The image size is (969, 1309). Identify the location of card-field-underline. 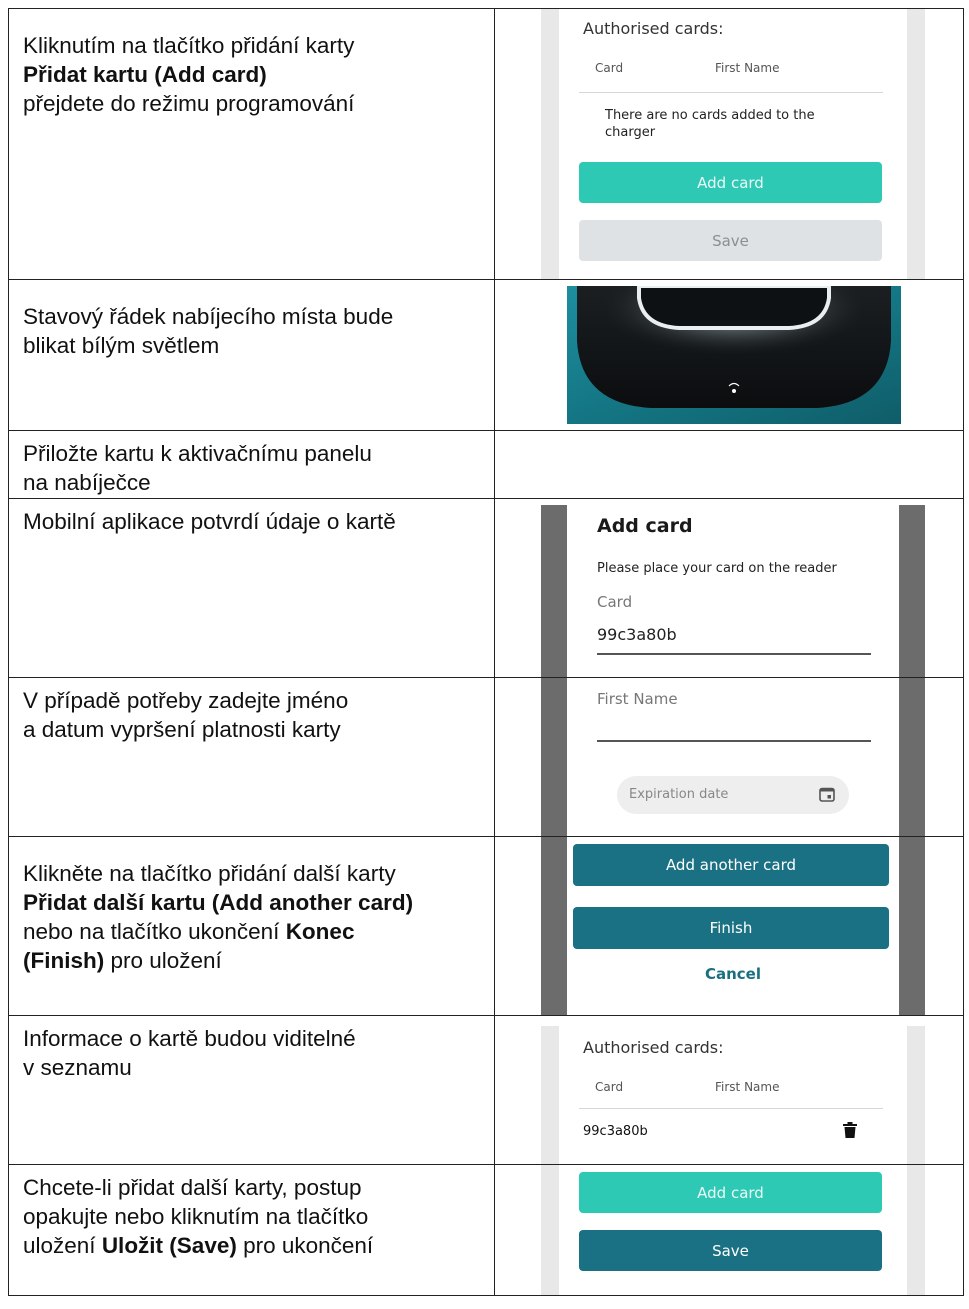
(734, 654).